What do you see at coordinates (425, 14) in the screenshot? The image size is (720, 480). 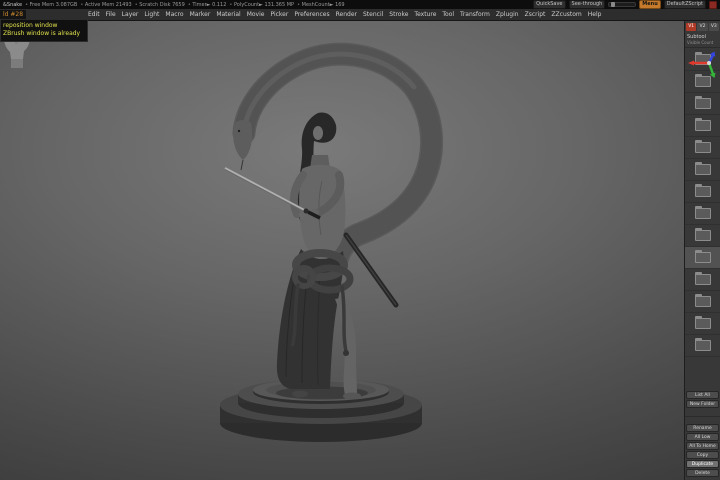 I see `menu-texture: Texture` at bounding box center [425, 14].